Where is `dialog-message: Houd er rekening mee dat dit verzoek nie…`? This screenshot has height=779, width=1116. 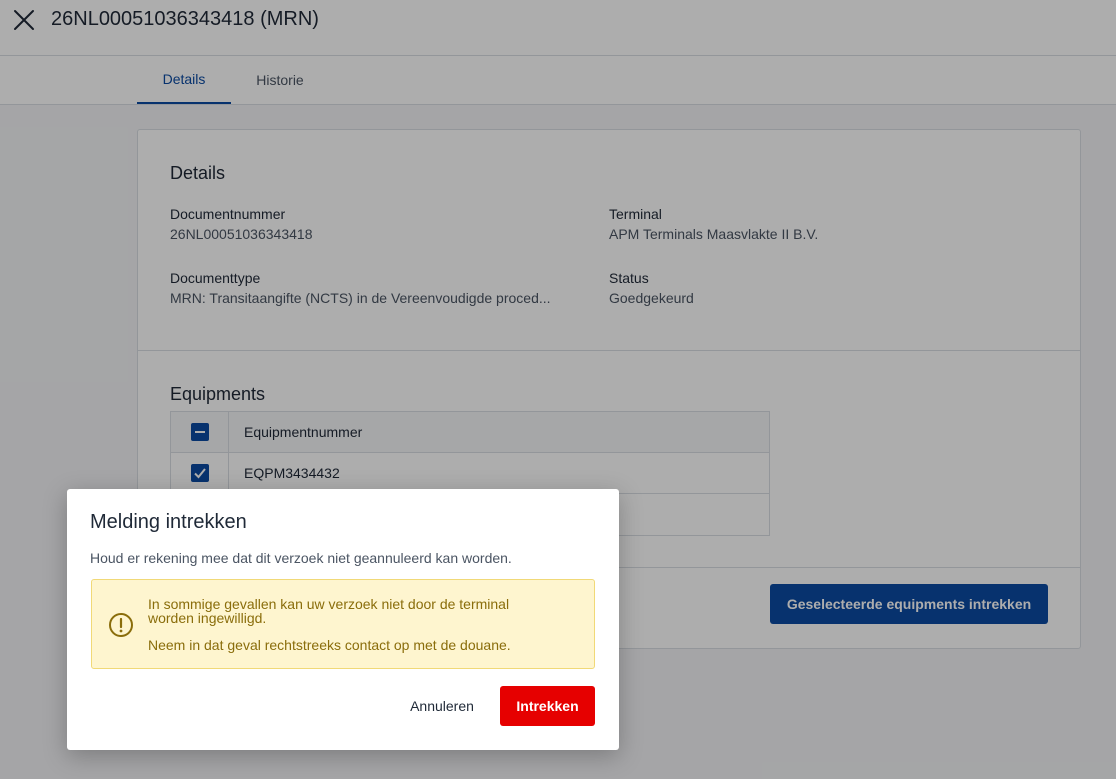 dialog-message: Houd er rekening mee dat dit verzoek nie… is located at coordinates (301, 558).